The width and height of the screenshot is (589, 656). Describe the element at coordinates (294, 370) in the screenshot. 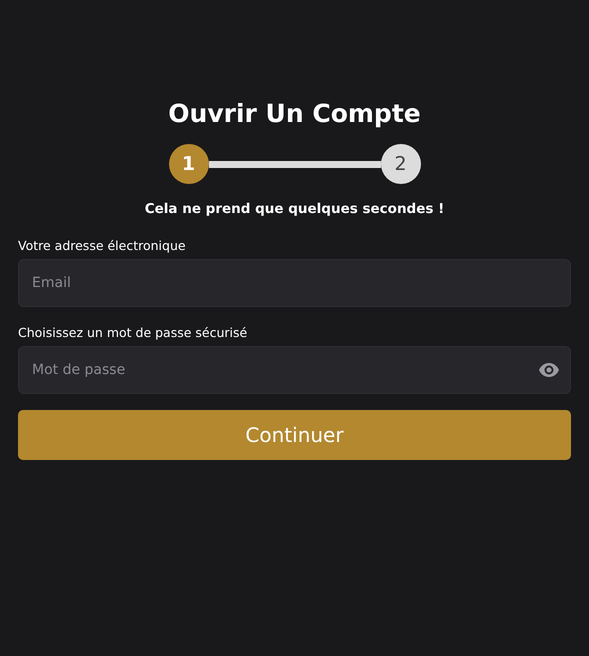

I see `password-field: Mot de passe` at that location.